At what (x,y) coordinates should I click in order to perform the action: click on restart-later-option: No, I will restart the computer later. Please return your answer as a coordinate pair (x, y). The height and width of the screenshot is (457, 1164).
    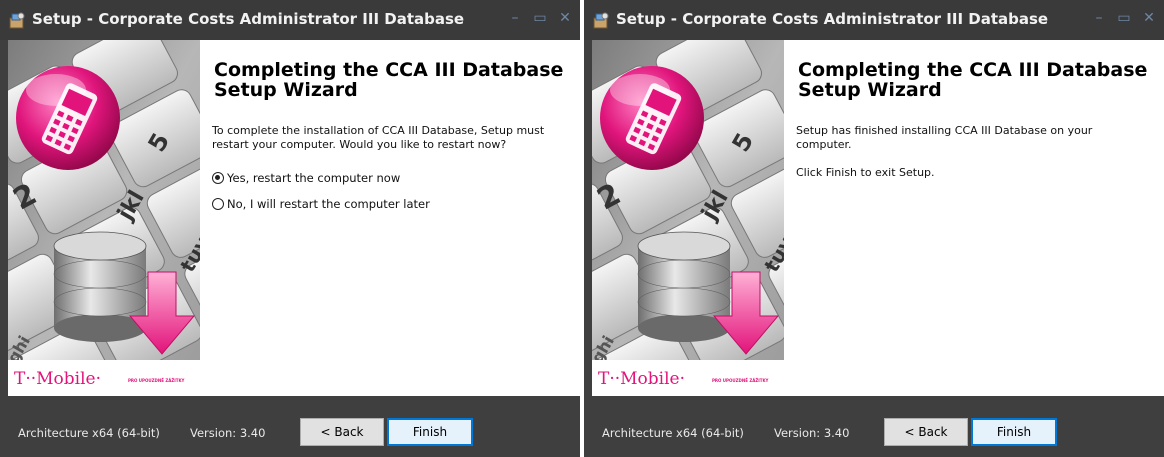
    Looking at the image, I should click on (321, 204).